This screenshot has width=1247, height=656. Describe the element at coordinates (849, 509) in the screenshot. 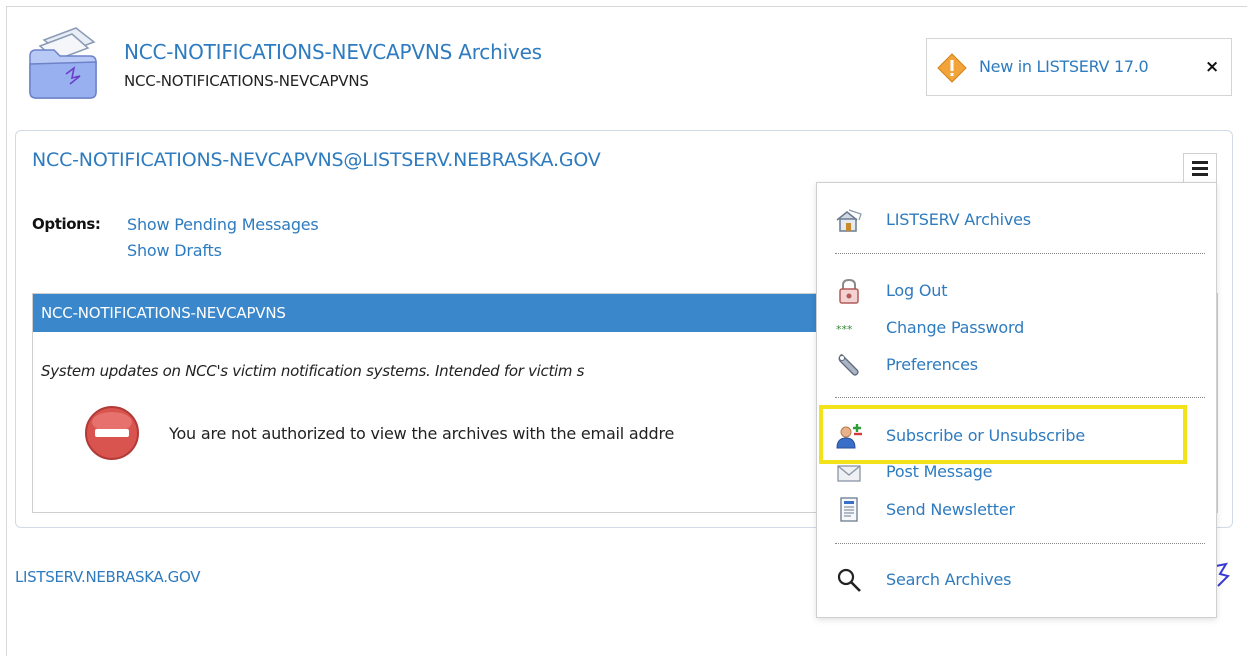

I see `newsletter-icon` at that location.